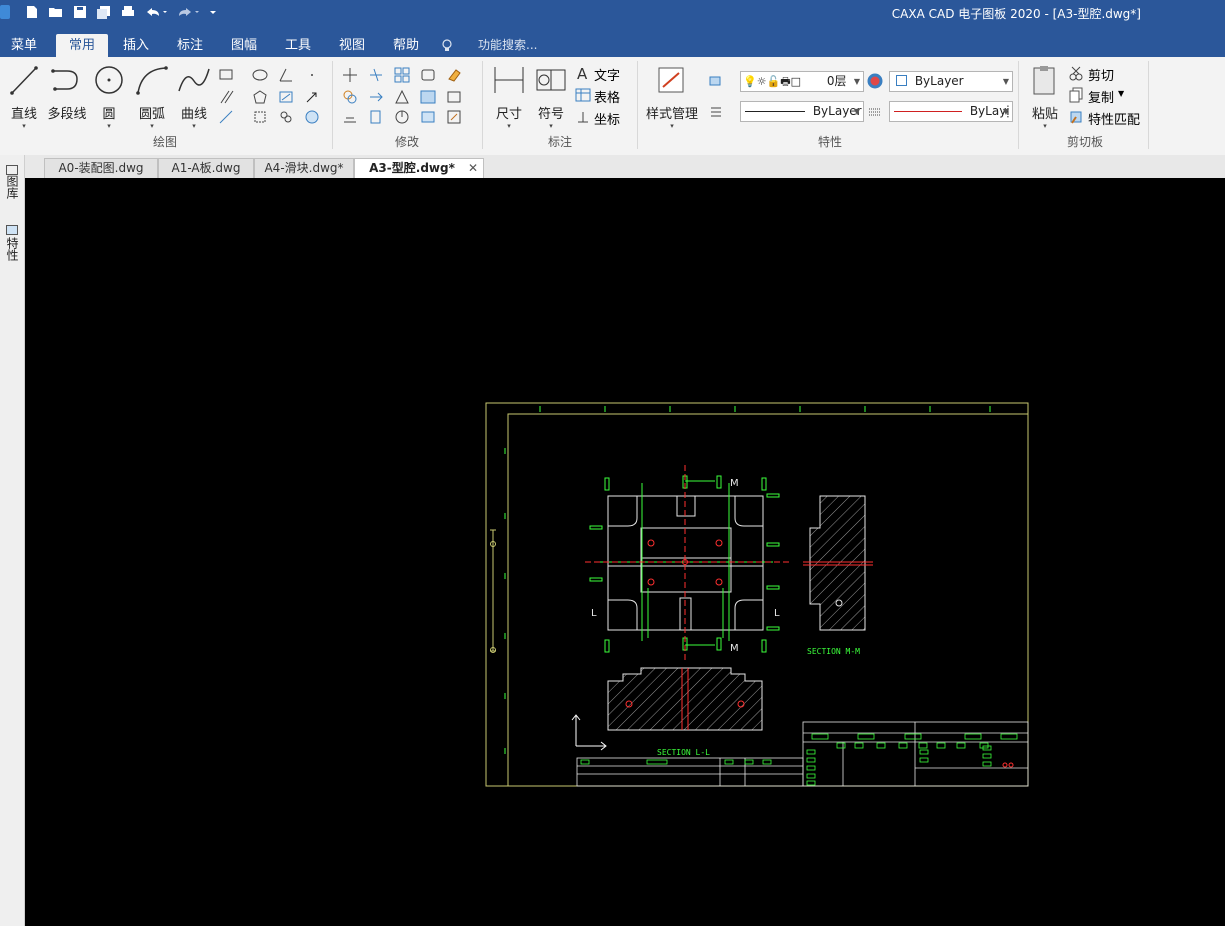 This screenshot has width=1225, height=926. Describe the element at coordinates (594, 613) in the screenshot. I see `section-mark-l-left: L` at that location.